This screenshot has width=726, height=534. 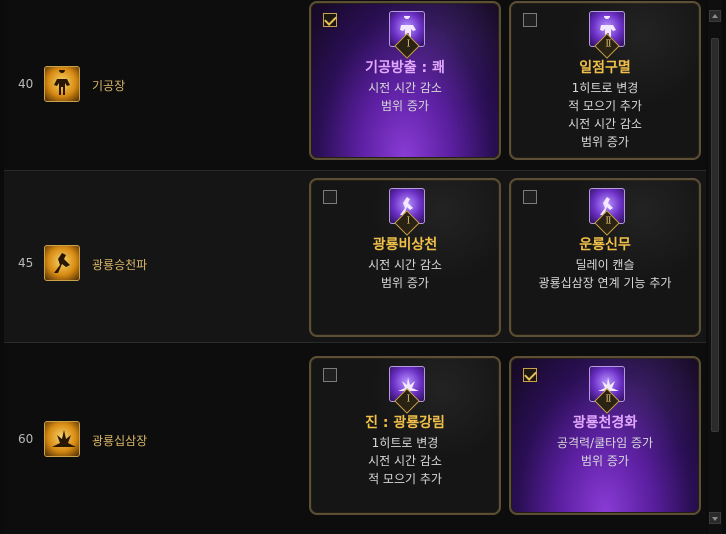 What do you see at coordinates (605, 423) in the screenshot?
I see `option-title: 광룡천경화` at bounding box center [605, 423].